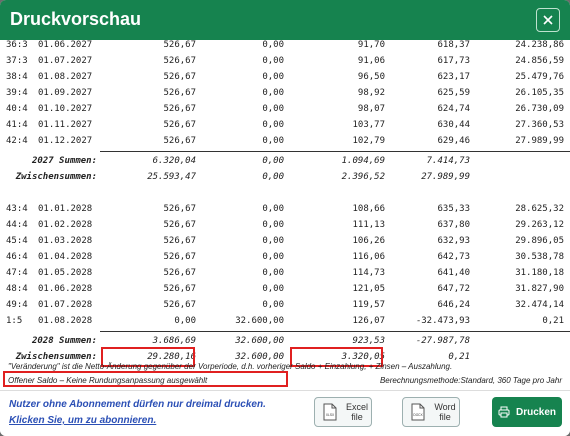  What do you see at coordinates (453, 257) in the screenshot?
I see `table-cell: 642,73` at bounding box center [453, 257].